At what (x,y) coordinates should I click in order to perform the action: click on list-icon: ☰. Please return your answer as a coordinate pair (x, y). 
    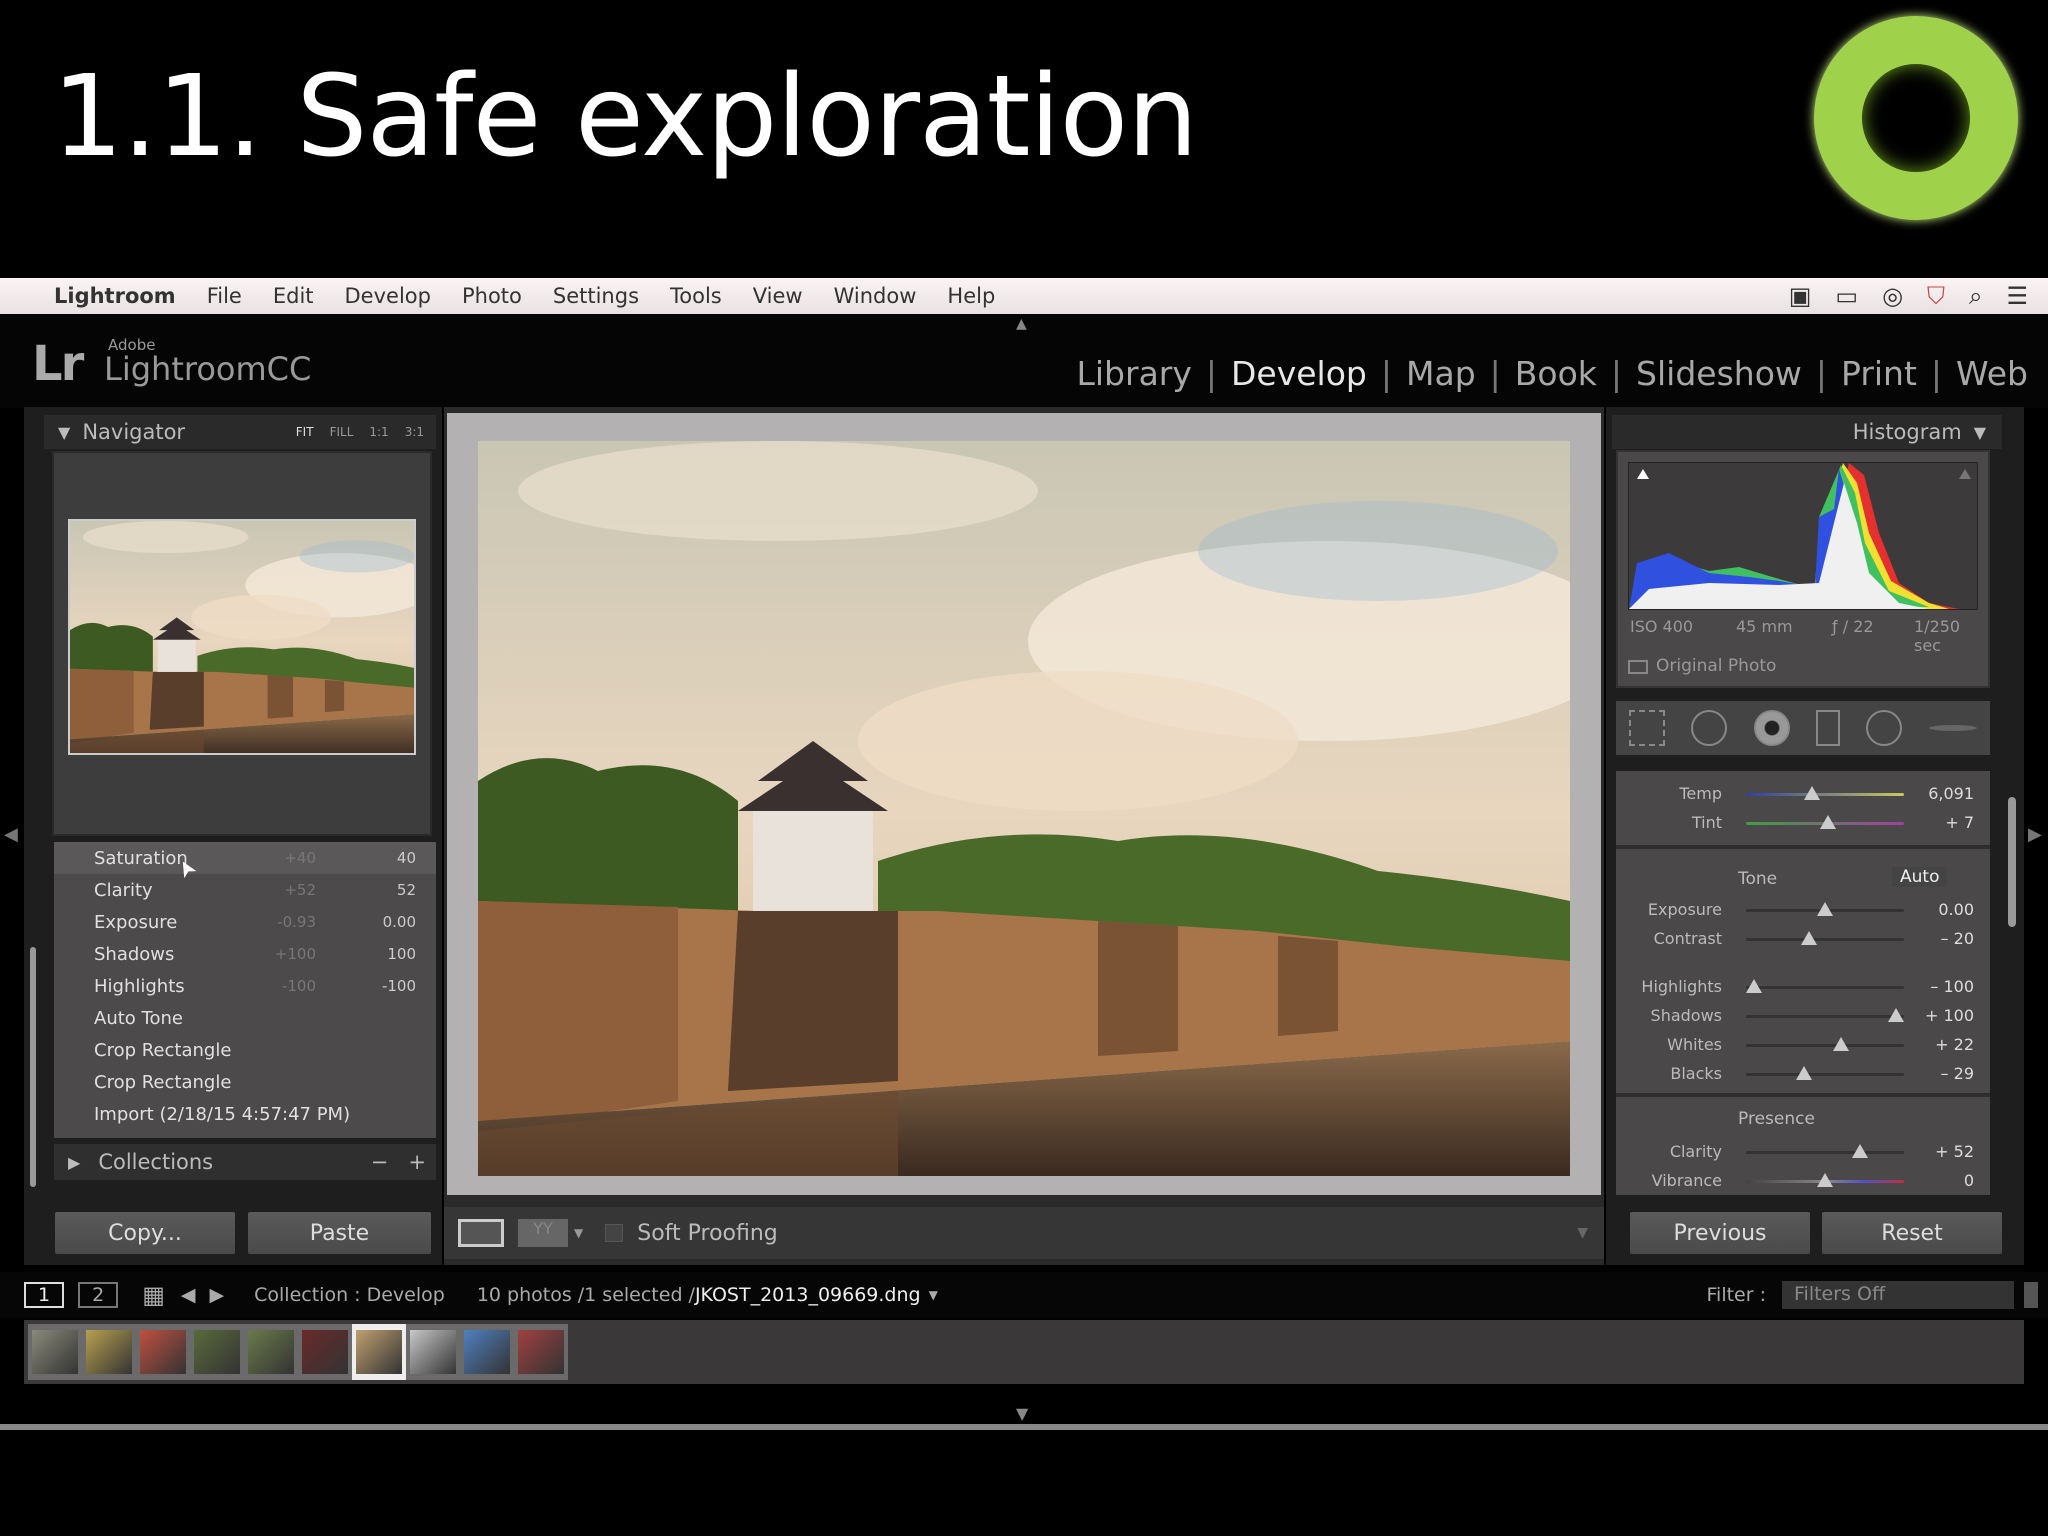
    Looking at the image, I should click on (2017, 296).